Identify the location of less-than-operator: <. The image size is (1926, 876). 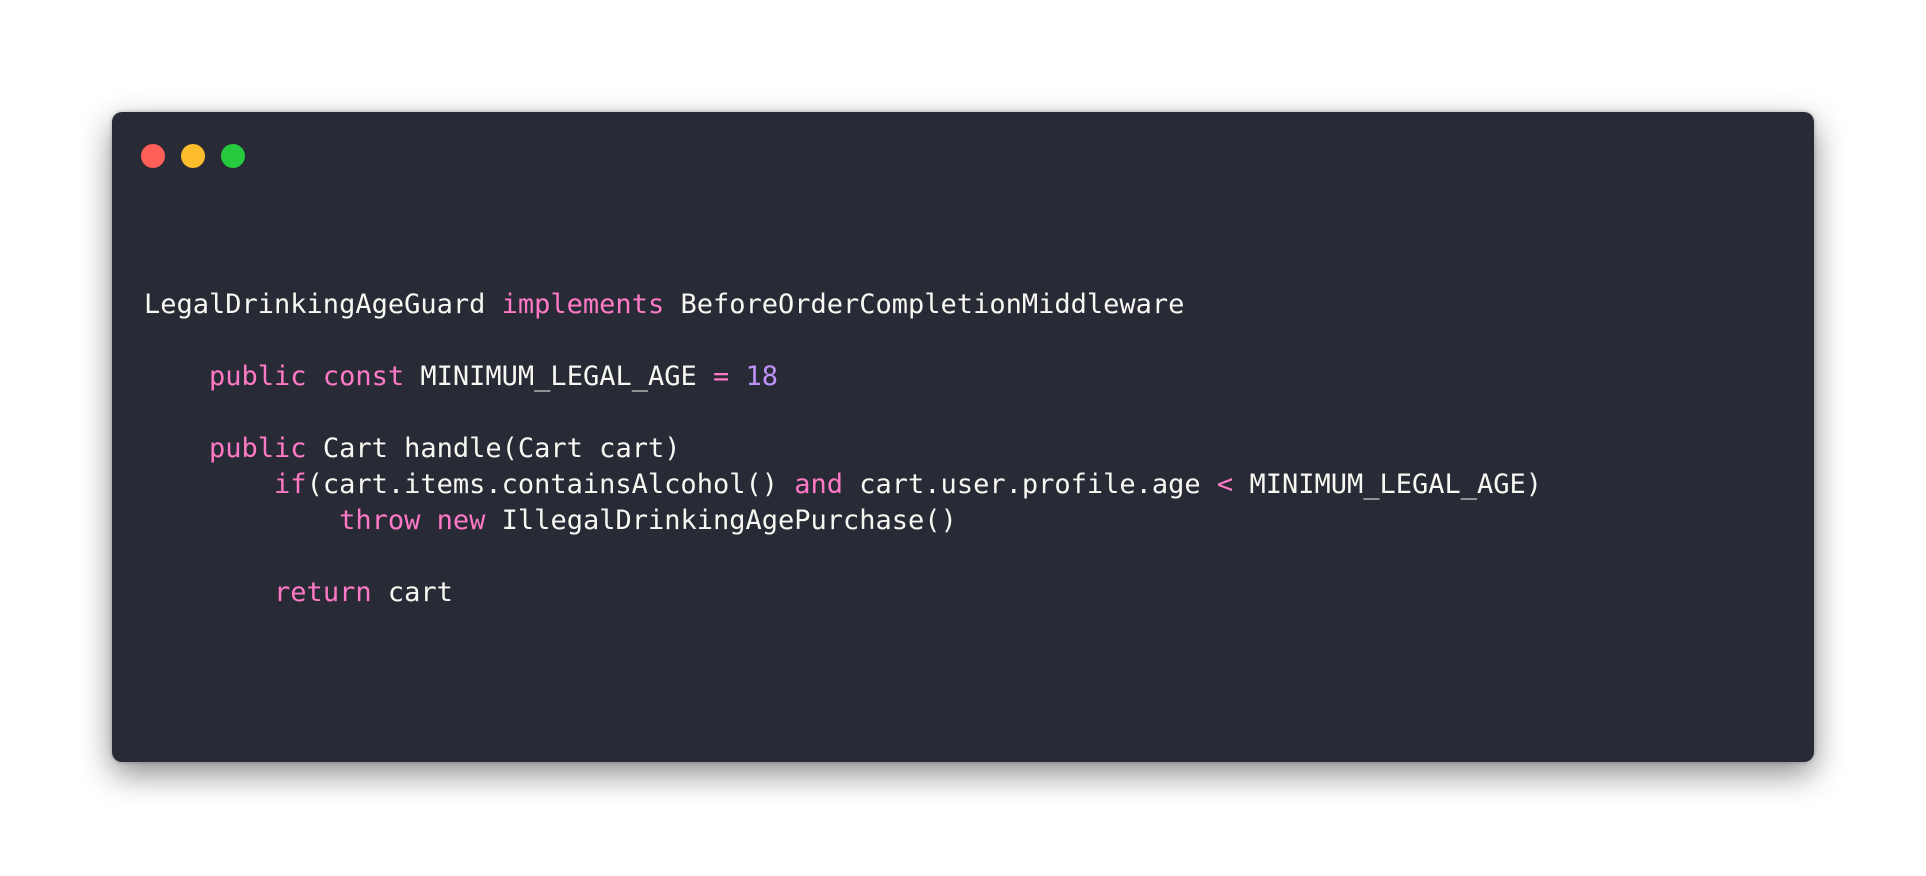
(1225, 484).